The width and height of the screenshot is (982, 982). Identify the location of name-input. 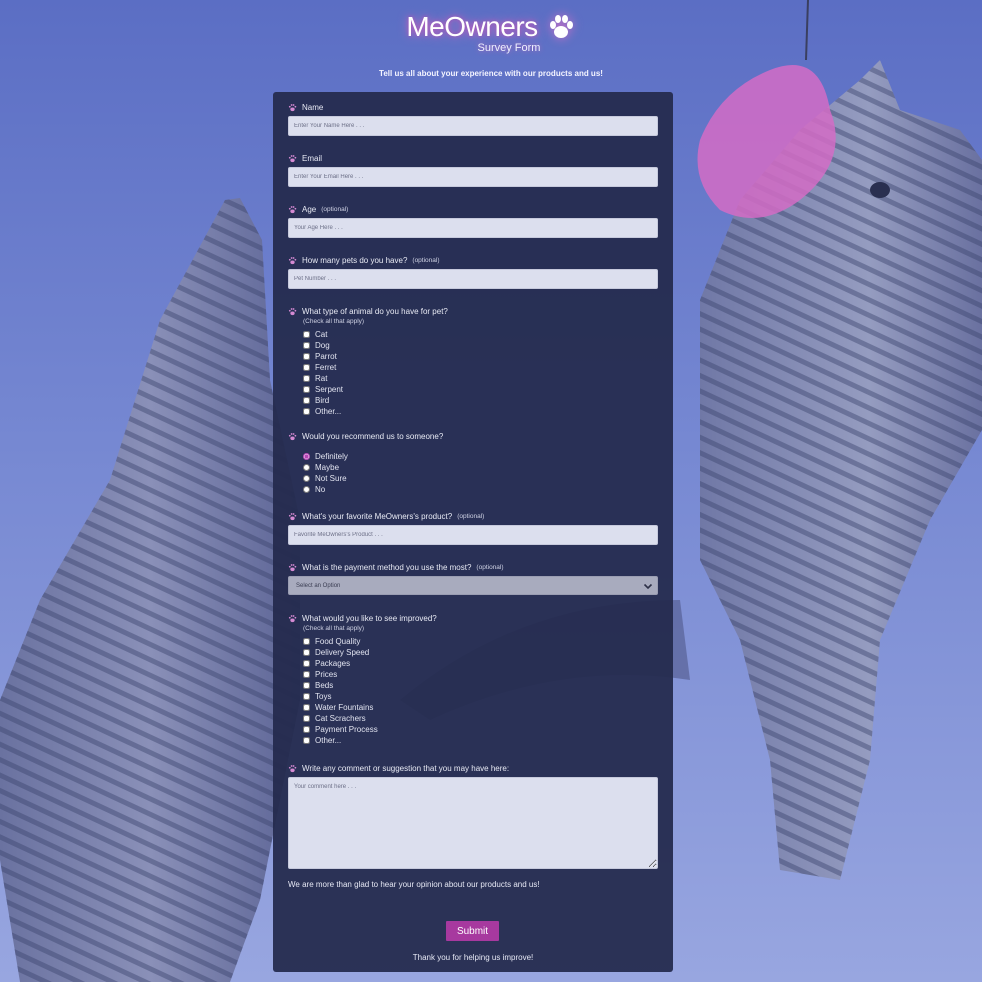
(473, 126).